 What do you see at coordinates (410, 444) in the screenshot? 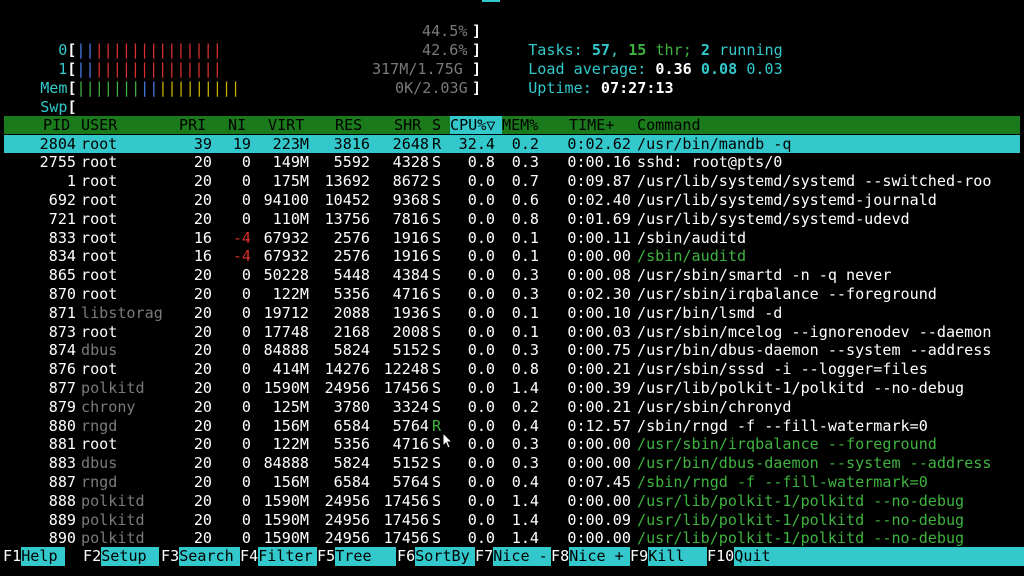
I see `process-shr: 4716` at bounding box center [410, 444].